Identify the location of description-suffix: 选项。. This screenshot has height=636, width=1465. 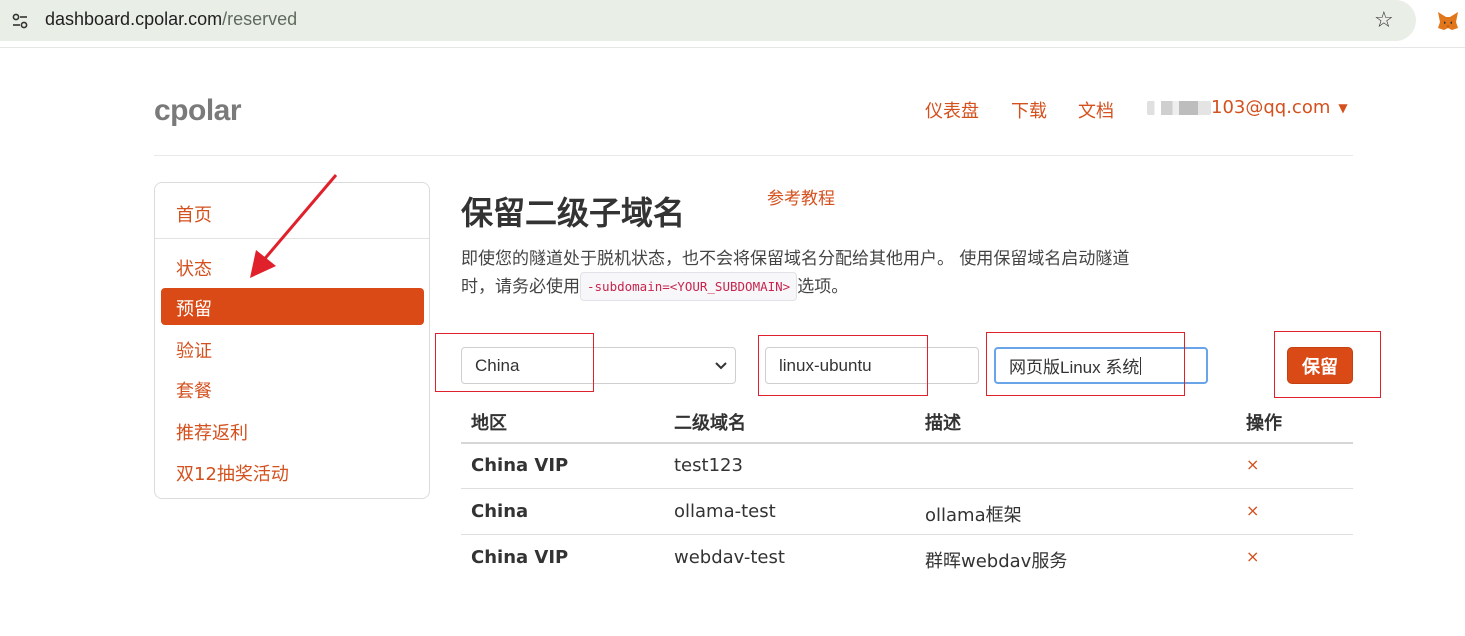
(823, 287).